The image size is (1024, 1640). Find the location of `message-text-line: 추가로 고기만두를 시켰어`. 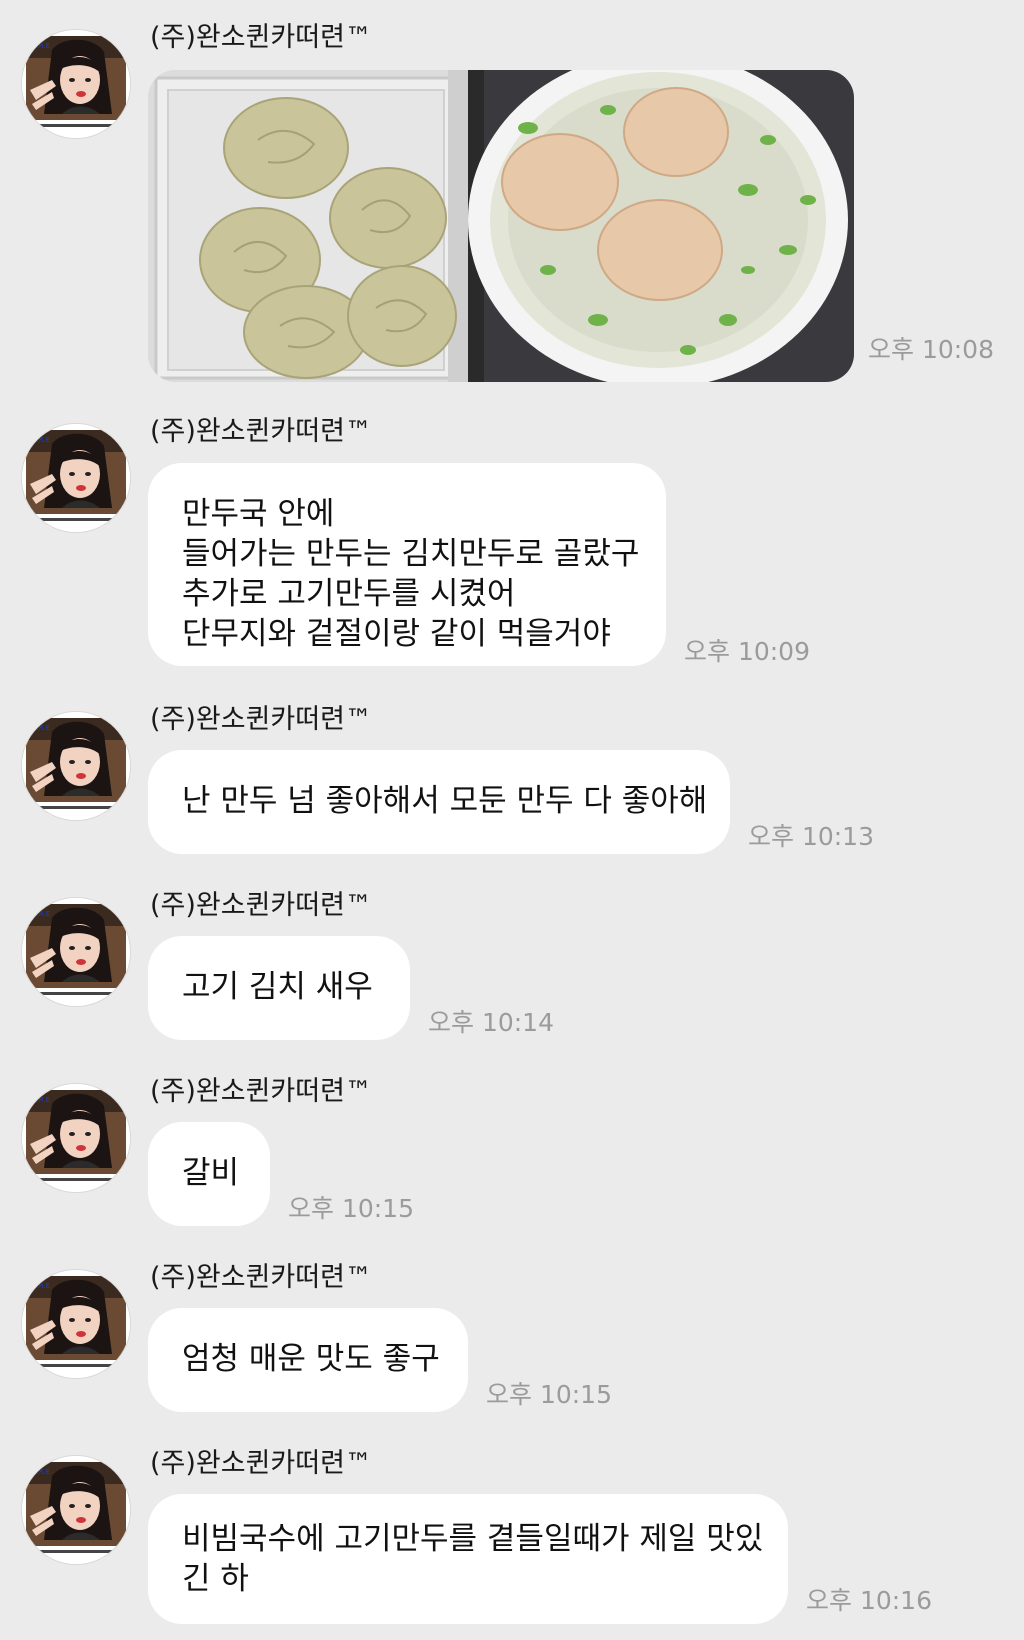

message-text-line: 추가로 고기만두를 시켰어 is located at coordinates (349, 594).